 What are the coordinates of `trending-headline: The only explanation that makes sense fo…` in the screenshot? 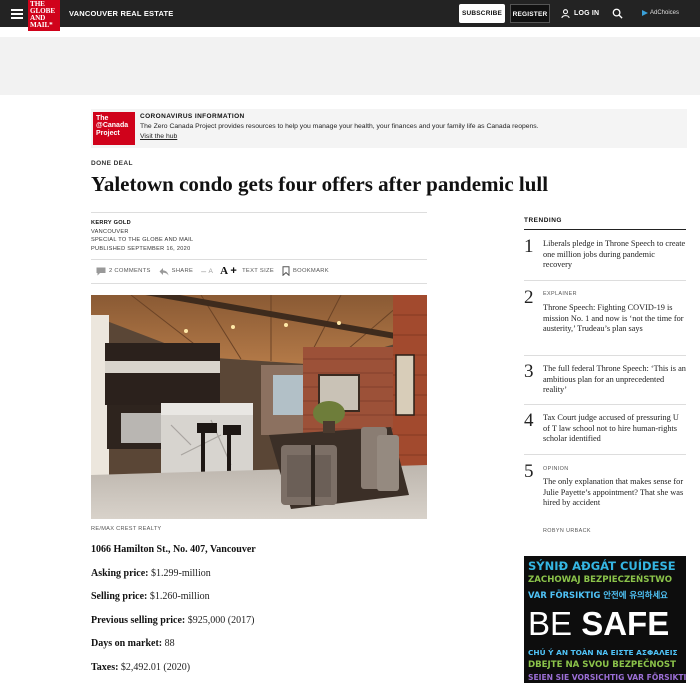 It's located at (614, 493).